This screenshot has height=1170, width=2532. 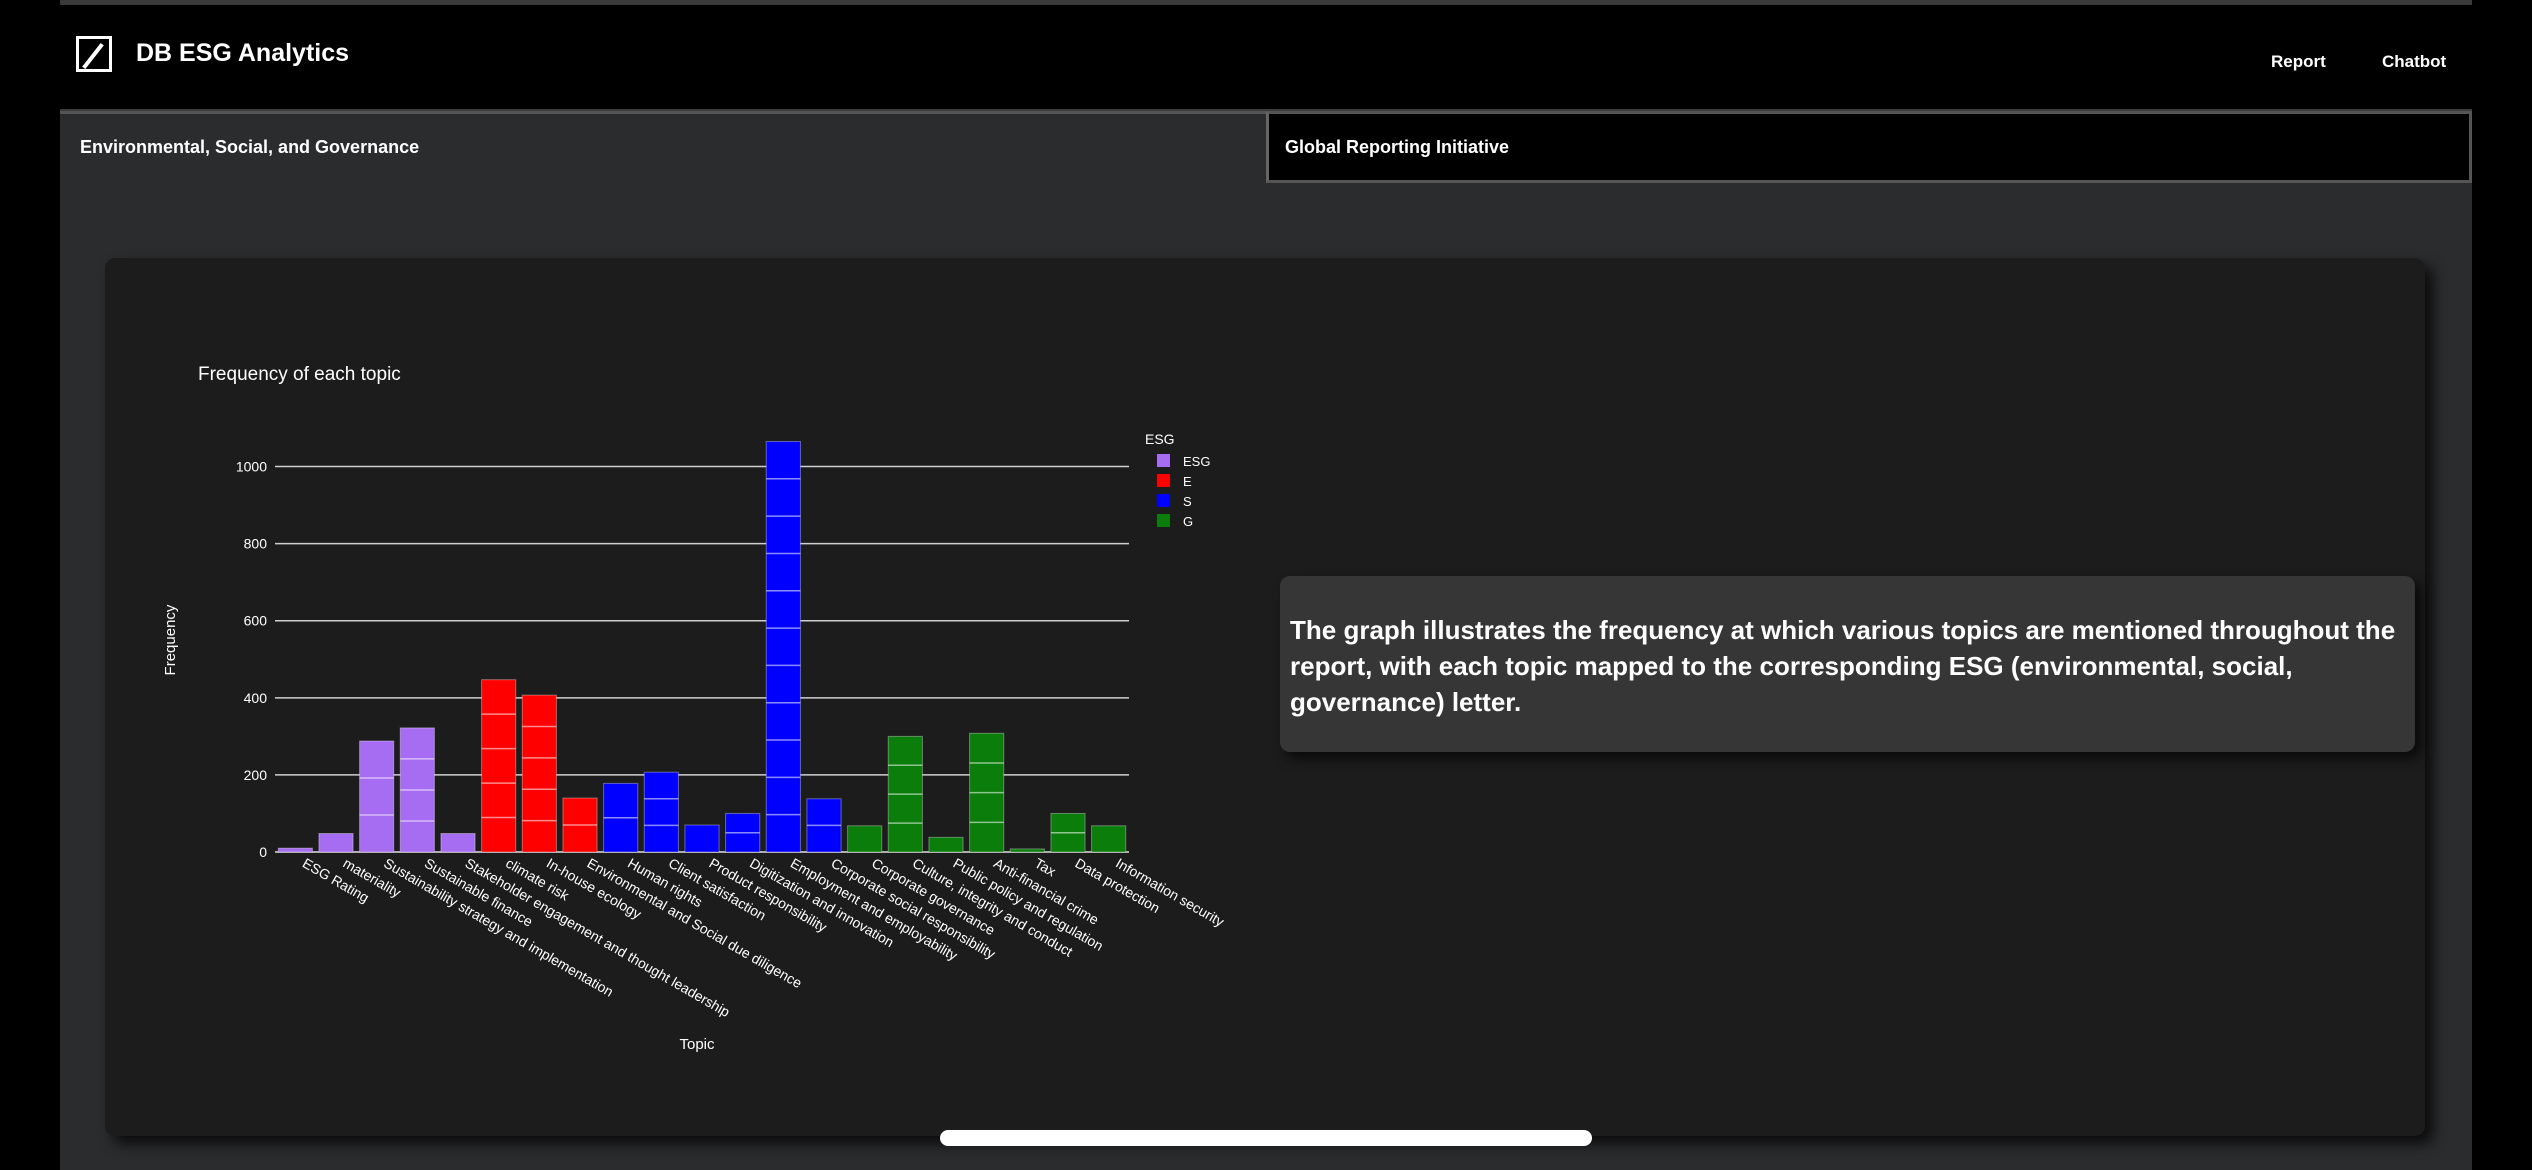 I want to click on legend-swatch-G, so click(x=1163, y=520).